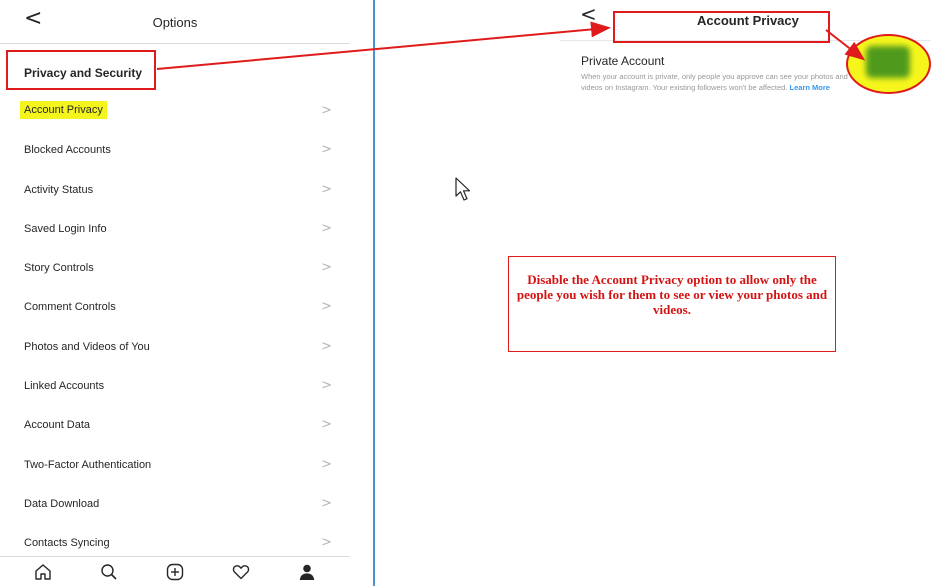 This screenshot has height=586, width=931. I want to click on menu-item-label: Two-Factor Authentication, so click(88, 464).